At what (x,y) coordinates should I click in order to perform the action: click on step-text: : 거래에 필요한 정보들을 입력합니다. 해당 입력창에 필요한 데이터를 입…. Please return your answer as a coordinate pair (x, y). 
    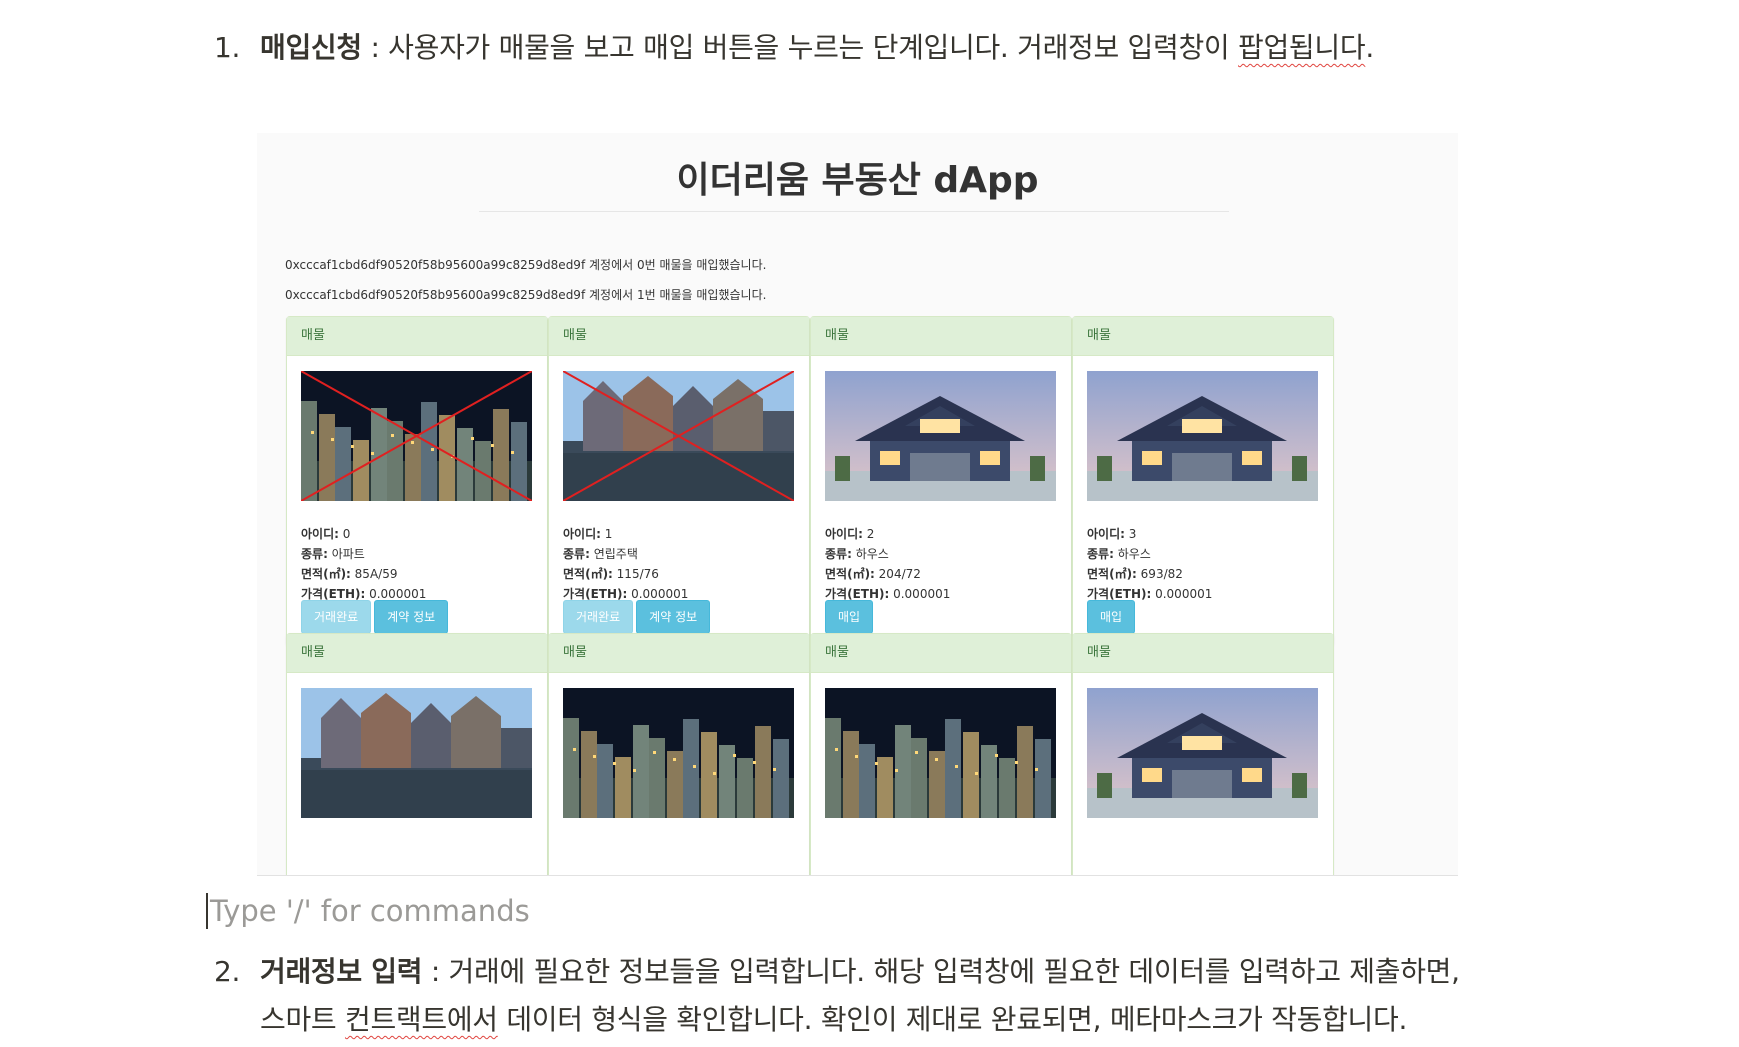
    Looking at the image, I should click on (941, 971).